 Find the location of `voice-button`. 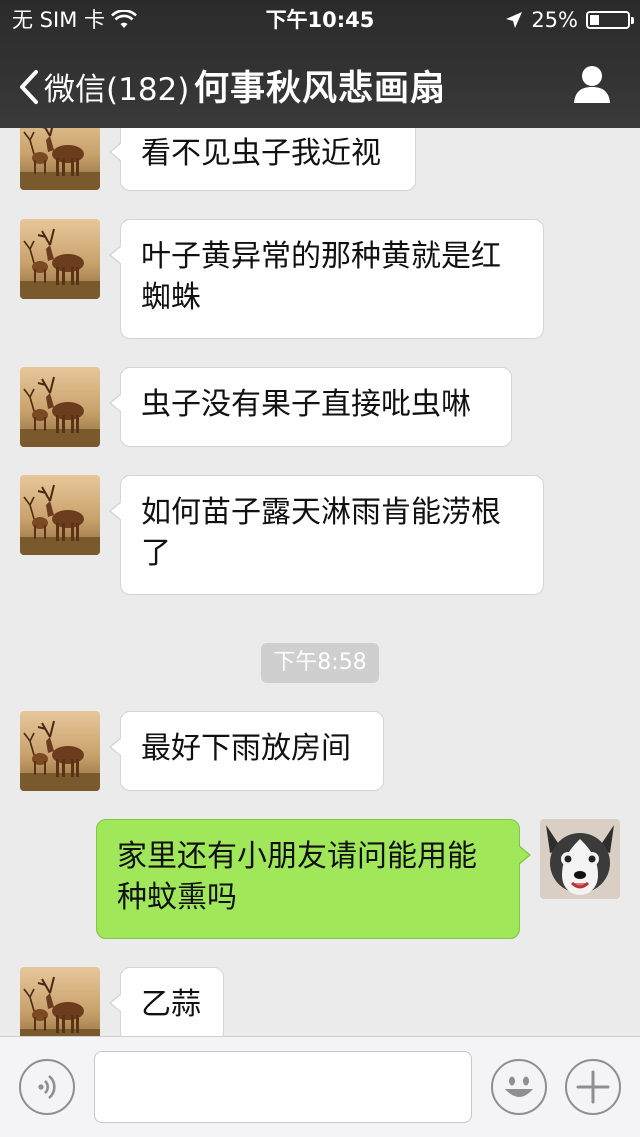

voice-button is located at coordinates (47, 1087).